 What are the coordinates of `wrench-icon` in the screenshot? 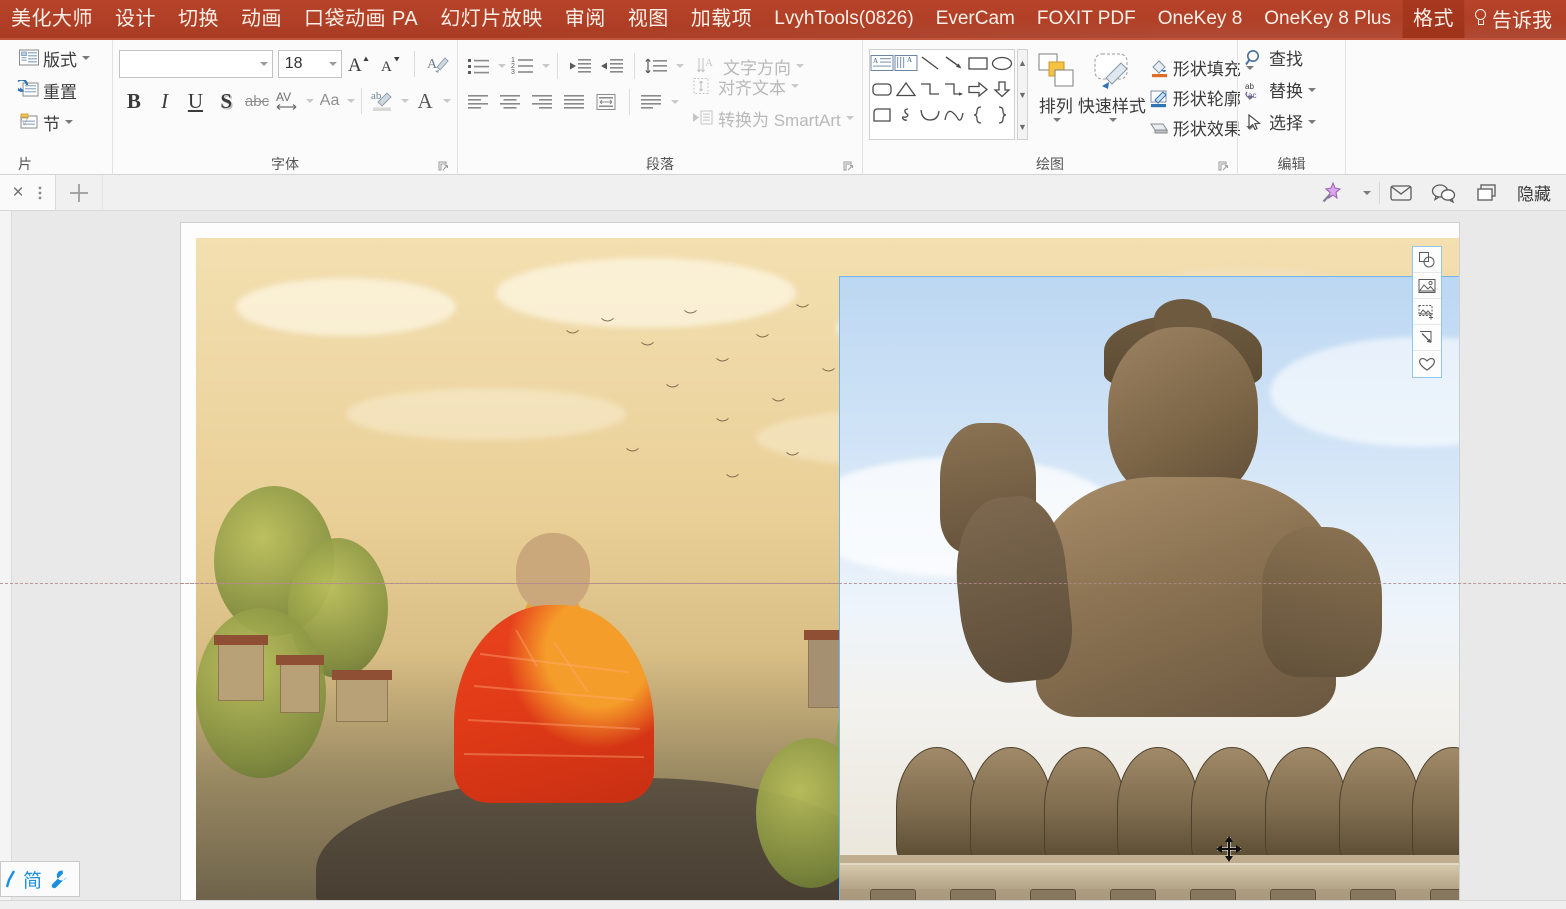 It's located at (59, 879).